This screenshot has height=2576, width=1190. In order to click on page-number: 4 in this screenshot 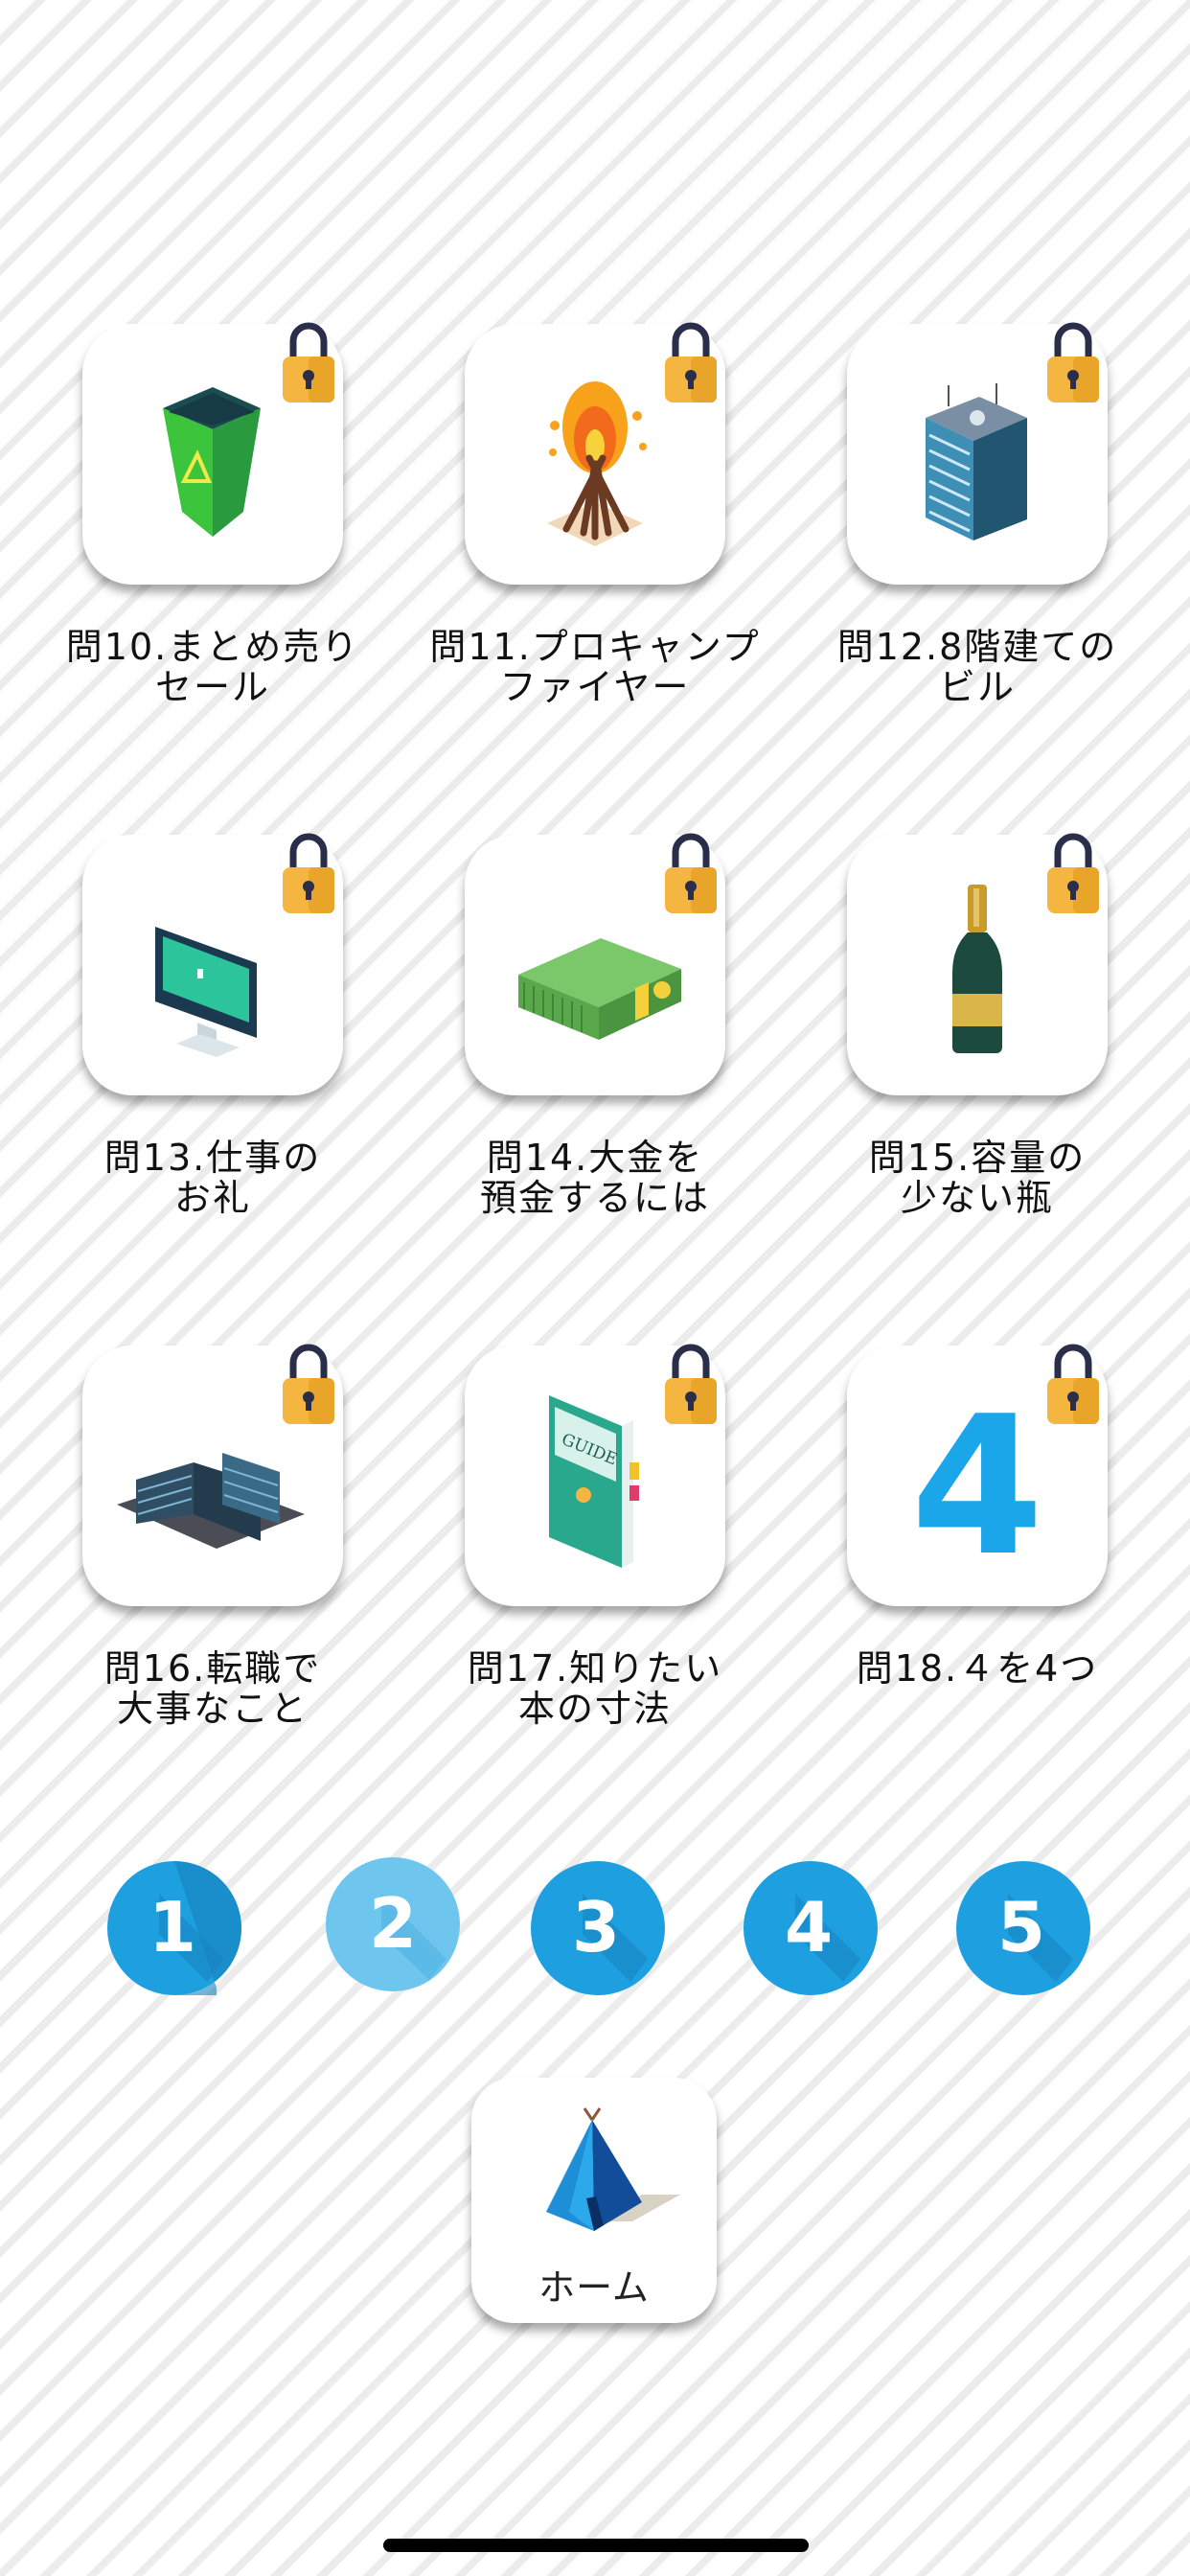, I will do `click(809, 1927)`.